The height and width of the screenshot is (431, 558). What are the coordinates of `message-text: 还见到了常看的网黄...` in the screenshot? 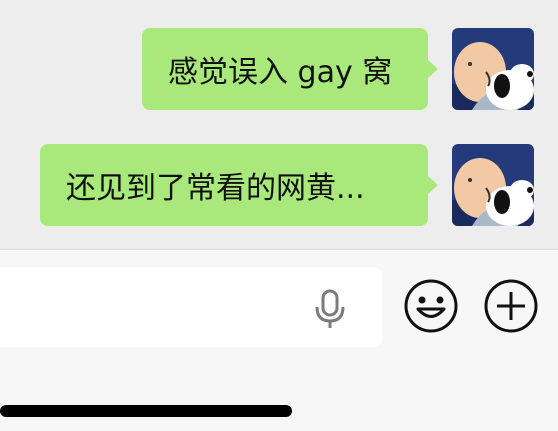 It's located at (215, 188).